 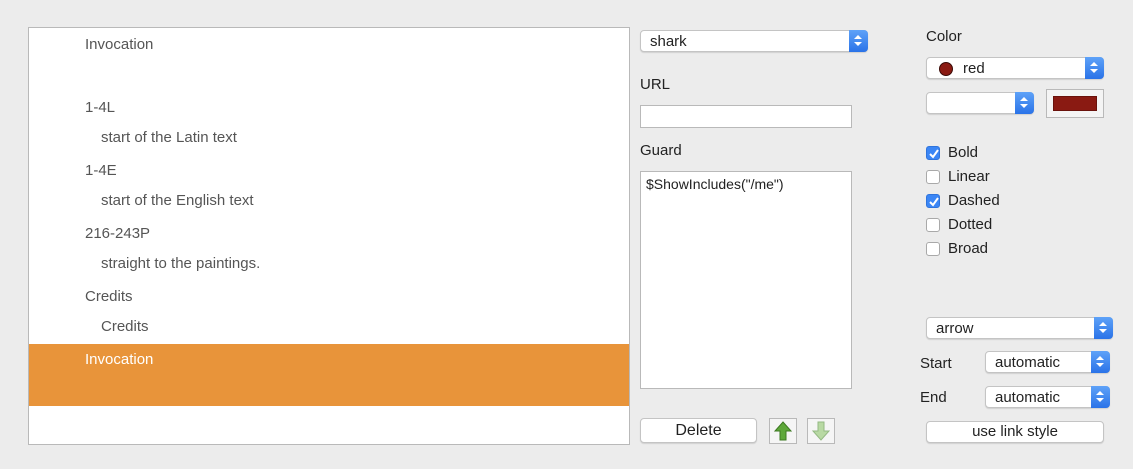 What do you see at coordinates (329, 375) in the screenshot?
I see `list-item-selected: Invocation` at bounding box center [329, 375].